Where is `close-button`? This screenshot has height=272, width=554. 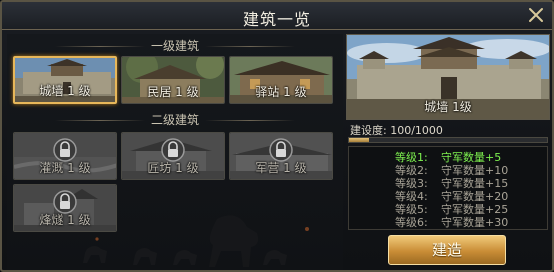 close-button is located at coordinates (536, 15).